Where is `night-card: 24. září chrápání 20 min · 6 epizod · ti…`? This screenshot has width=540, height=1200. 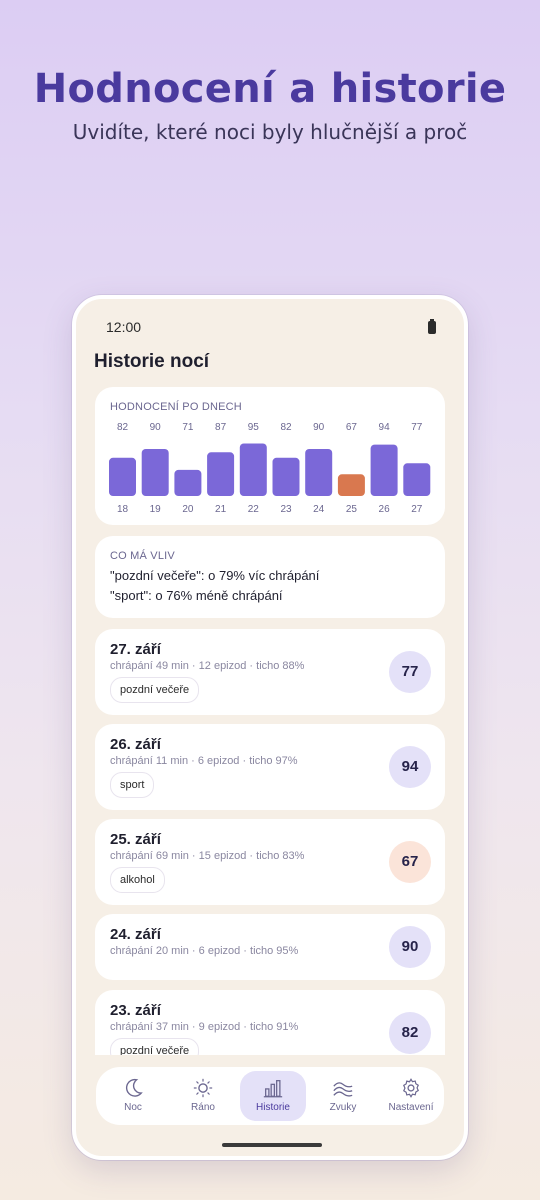 night-card: 24. září chrápání 20 min · 6 epizod · ti… is located at coordinates (270, 947).